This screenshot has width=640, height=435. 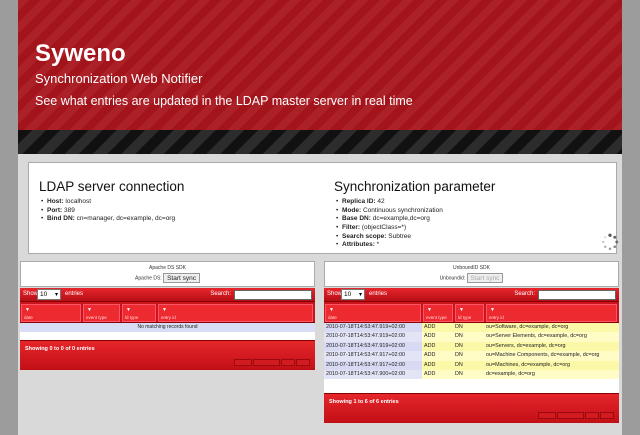 What do you see at coordinates (577, 295) in the screenshot?
I see `unboundid-search-input` at bounding box center [577, 295].